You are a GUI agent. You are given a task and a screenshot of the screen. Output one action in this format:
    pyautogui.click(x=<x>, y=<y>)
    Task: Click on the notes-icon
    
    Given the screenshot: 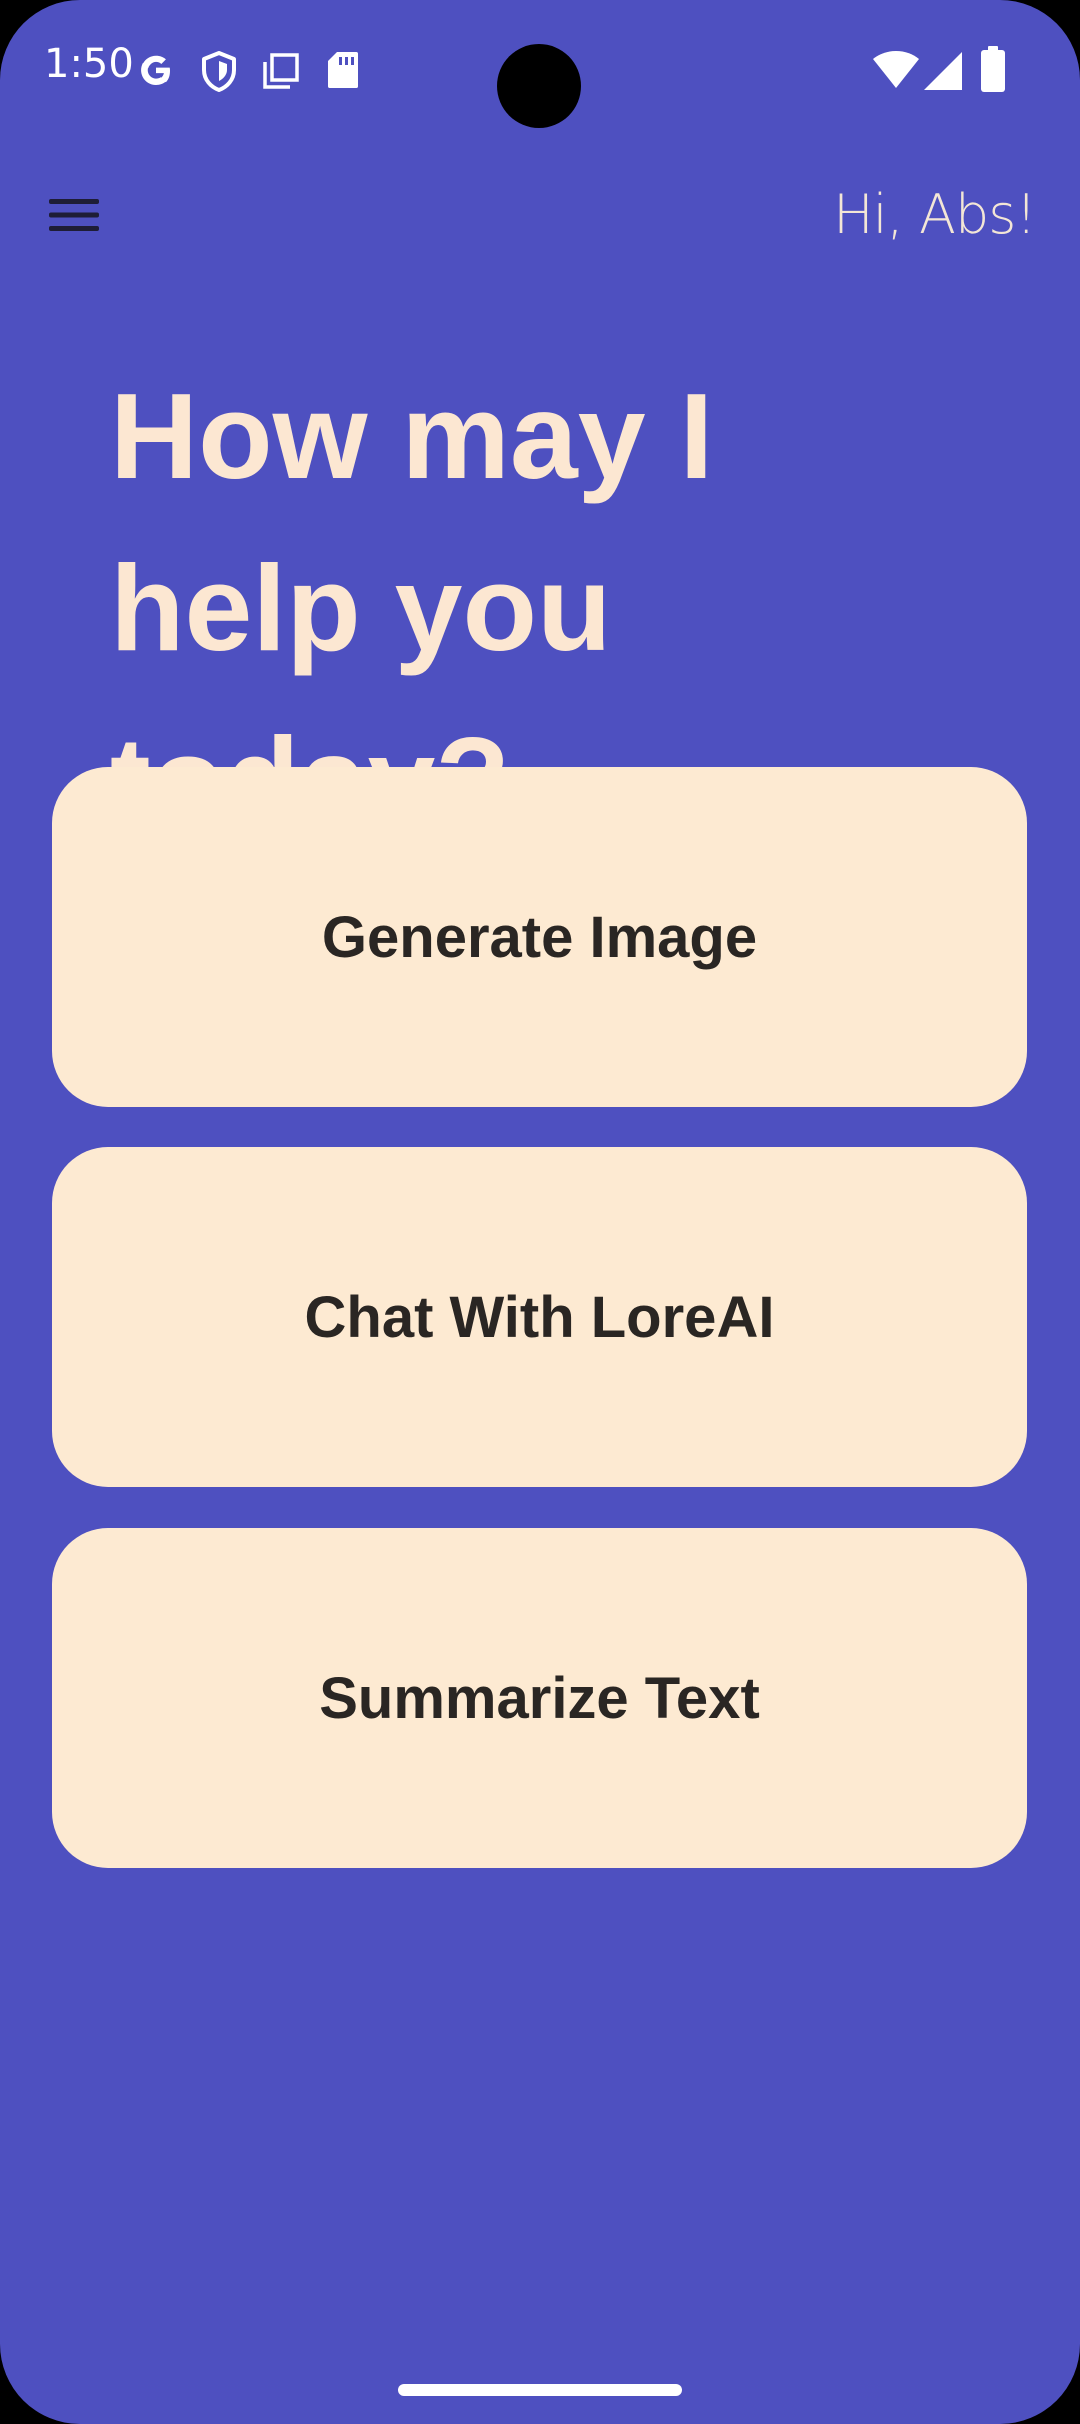 What is the action you would take?
    pyautogui.click(x=281, y=71)
    